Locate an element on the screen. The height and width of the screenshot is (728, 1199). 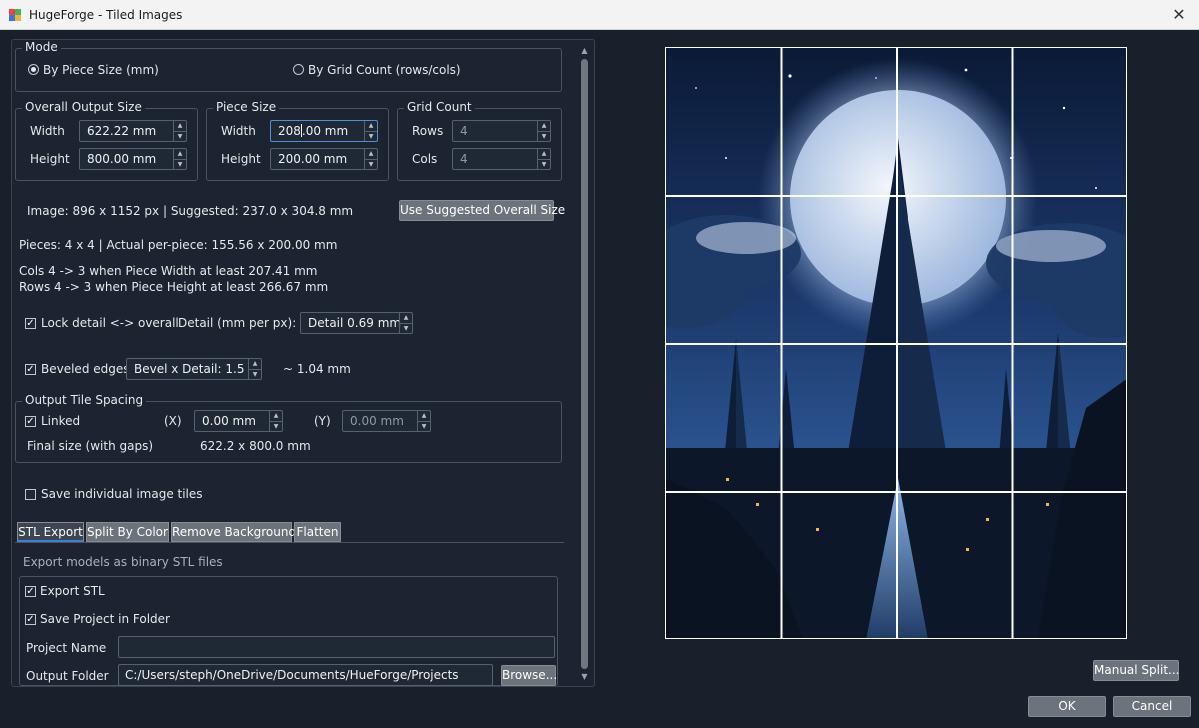
tab-stl-export: STL Export is located at coordinates (50, 532).